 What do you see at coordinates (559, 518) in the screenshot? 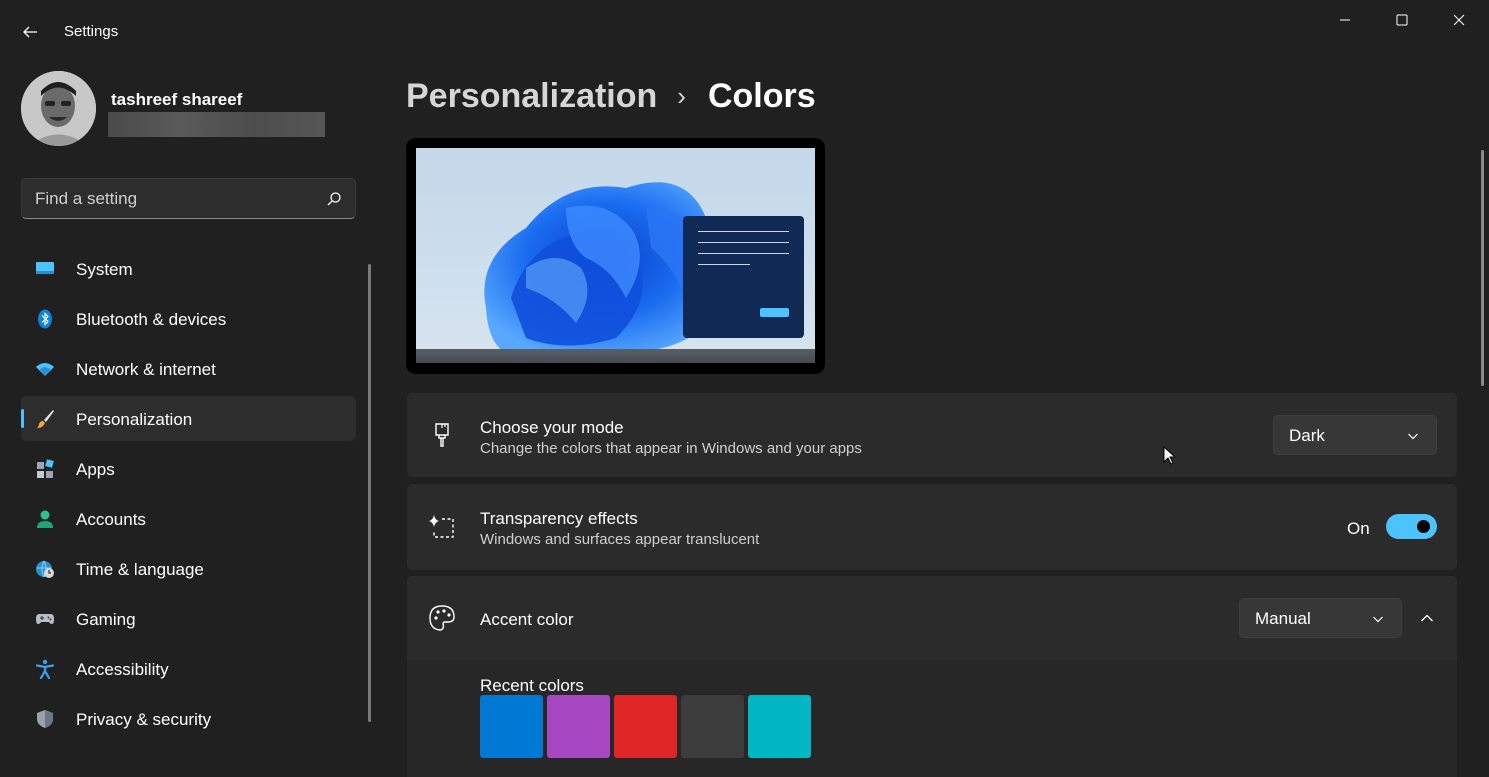
I see `transparency-title: Transparency effects` at bounding box center [559, 518].